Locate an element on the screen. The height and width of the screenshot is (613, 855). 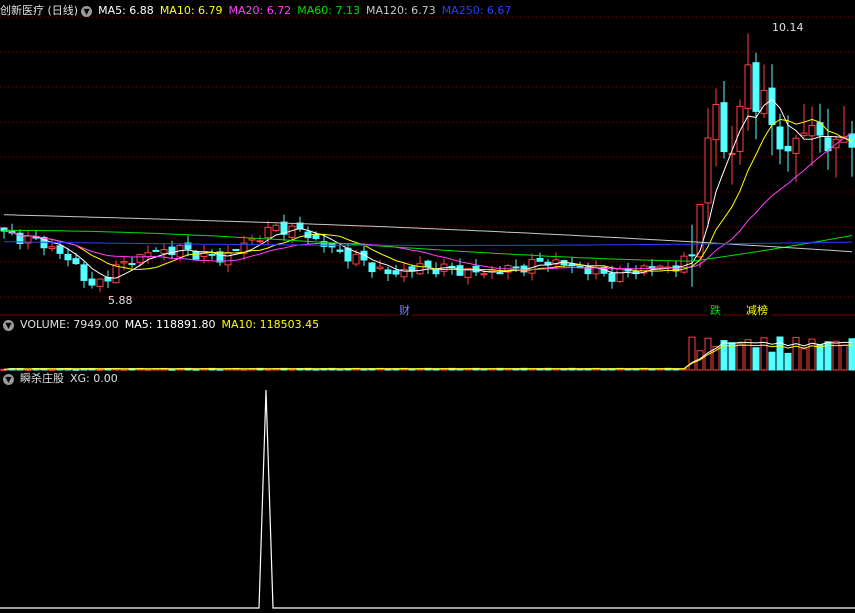
event-marker: 跌 is located at coordinates (715, 310).